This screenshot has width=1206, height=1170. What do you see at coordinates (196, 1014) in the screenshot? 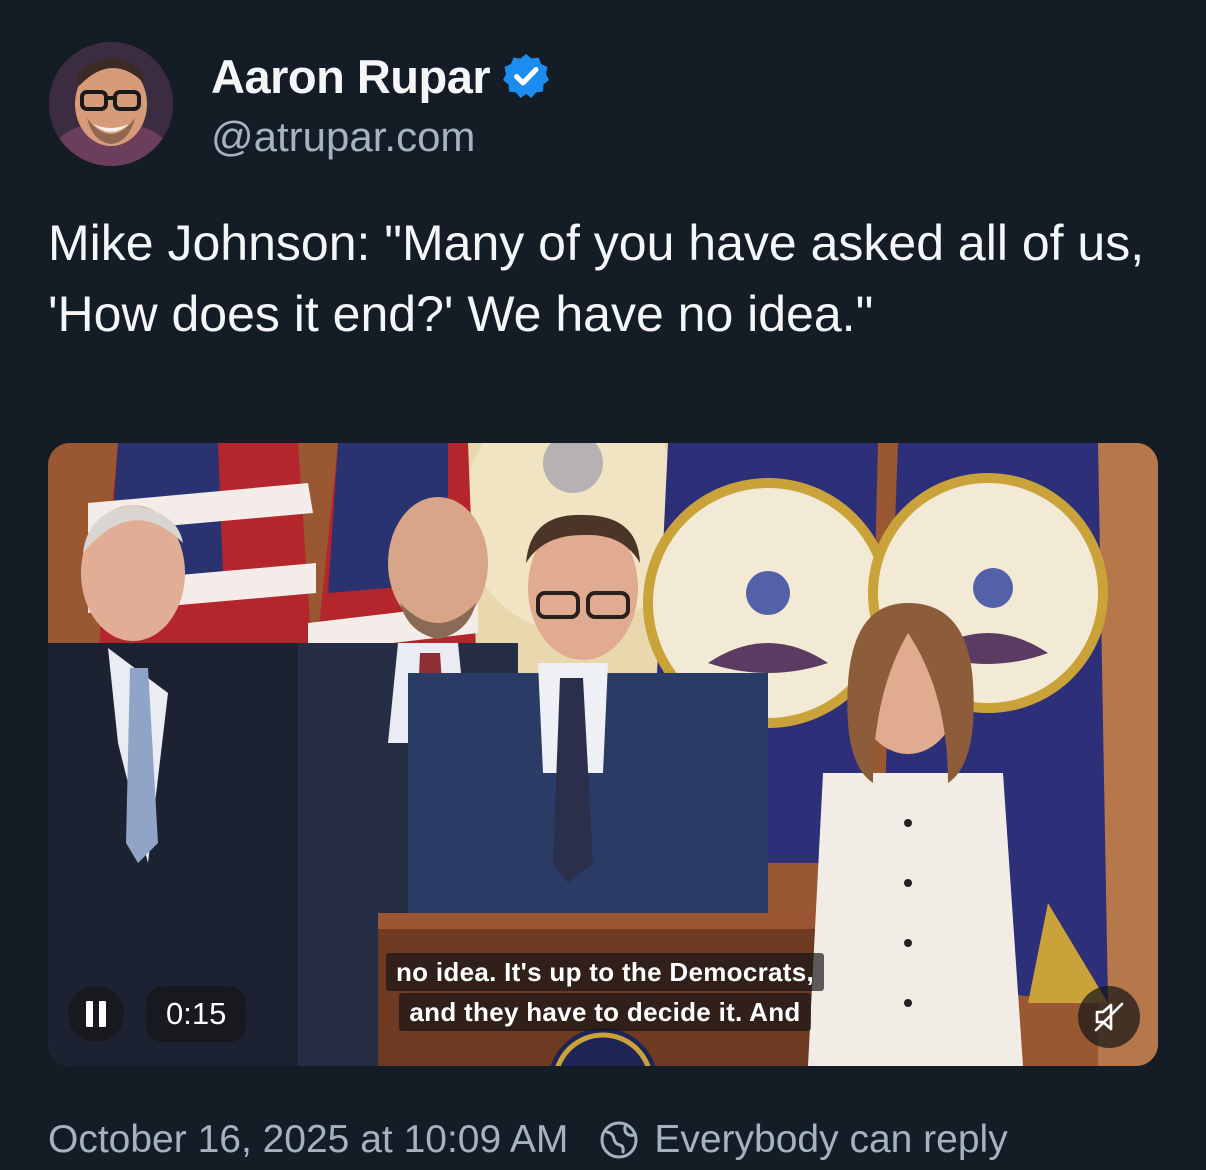
I see `video-elapsed-time: 0:15` at bounding box center [196, 1014].